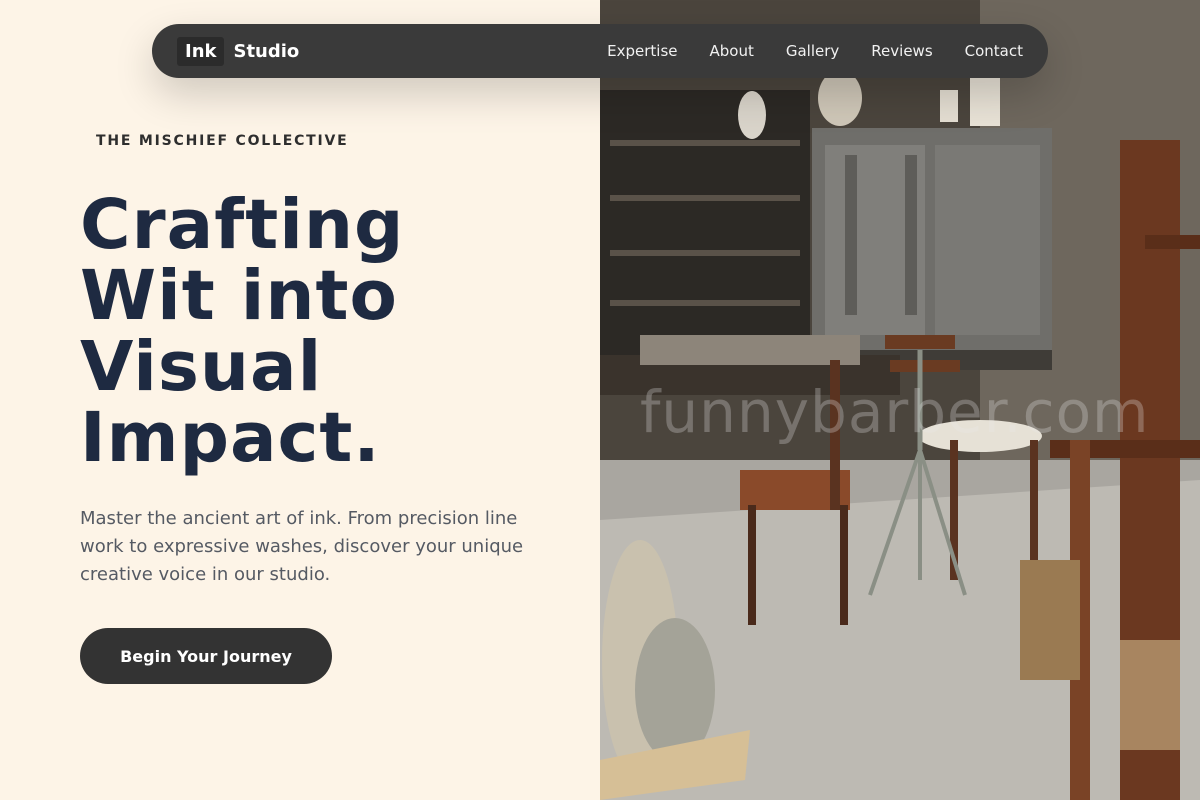  Describe the element at coordinates (266, 51) in the screenshot. I see `logo-text: Studio` at that location.